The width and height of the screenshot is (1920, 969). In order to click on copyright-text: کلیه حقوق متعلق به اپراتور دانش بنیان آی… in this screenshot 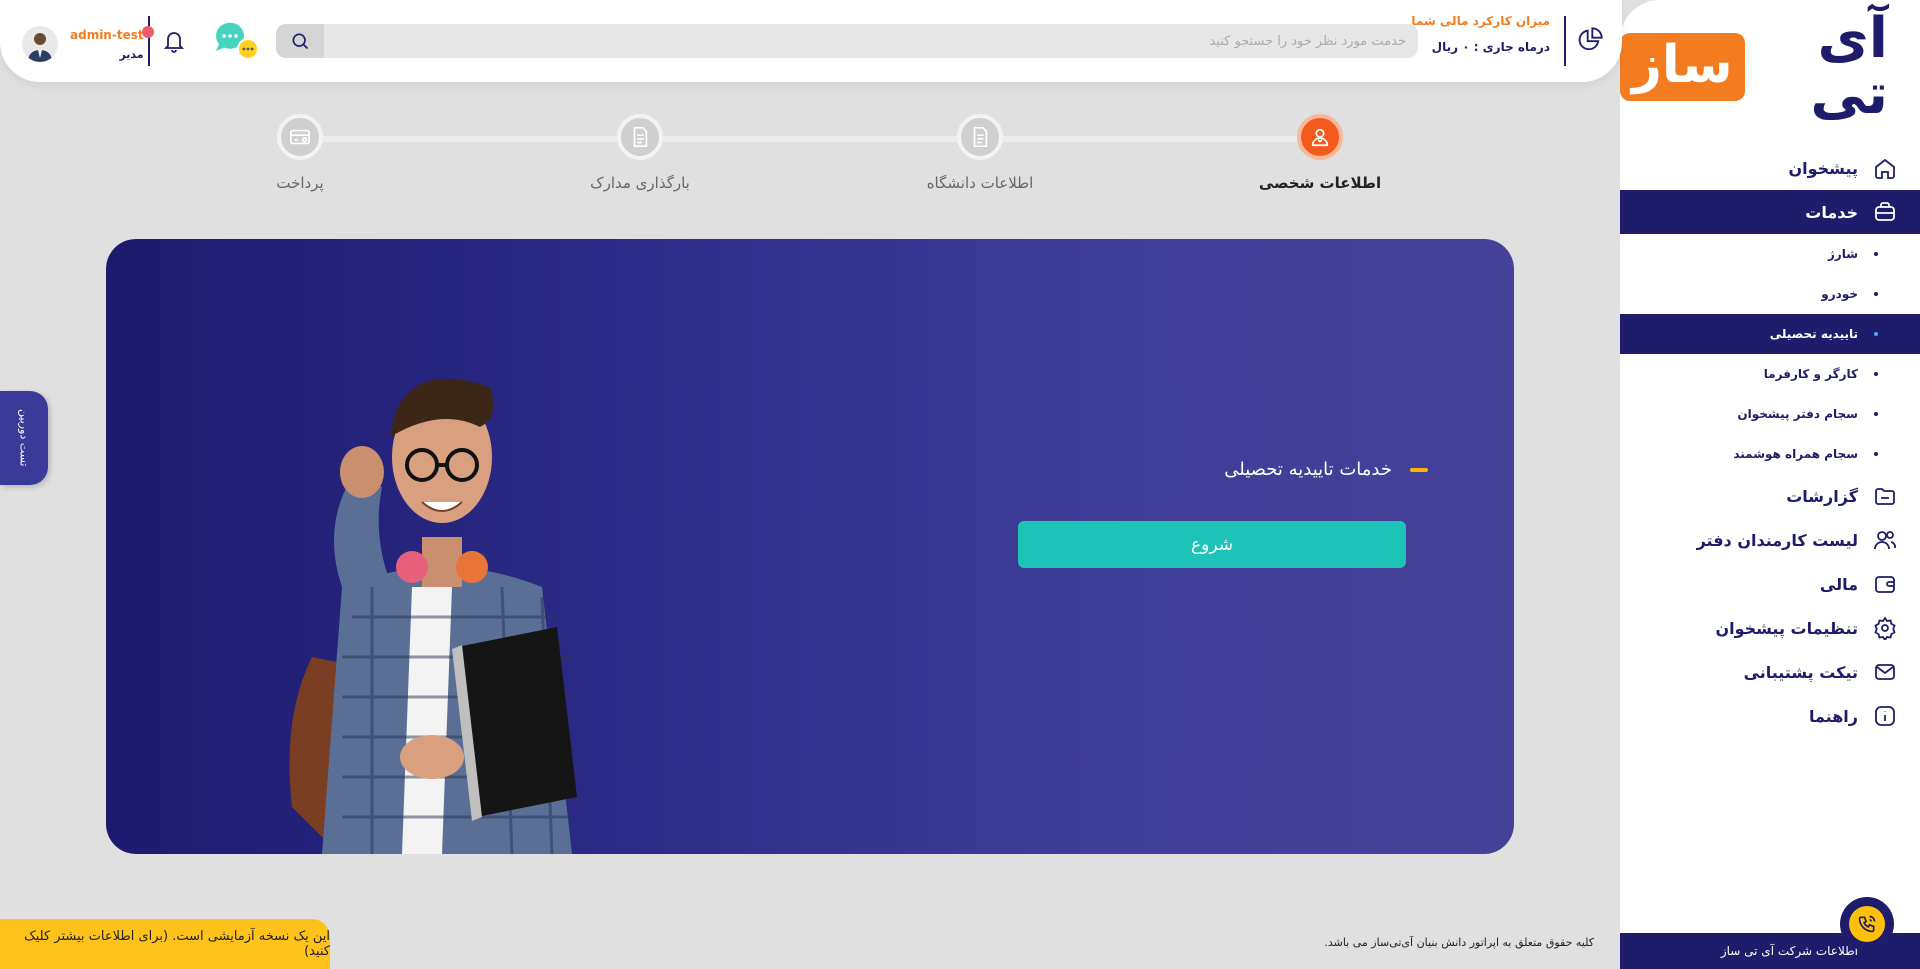, I will do `click(1459, 942)`.